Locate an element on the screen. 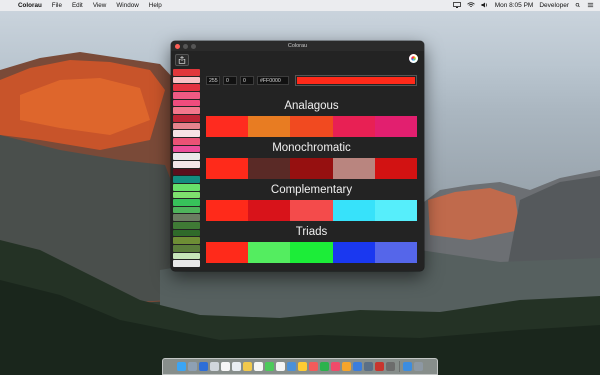 This screenshot has width=600, height=375. zoom-window-button is located at coordinates (193, 46).